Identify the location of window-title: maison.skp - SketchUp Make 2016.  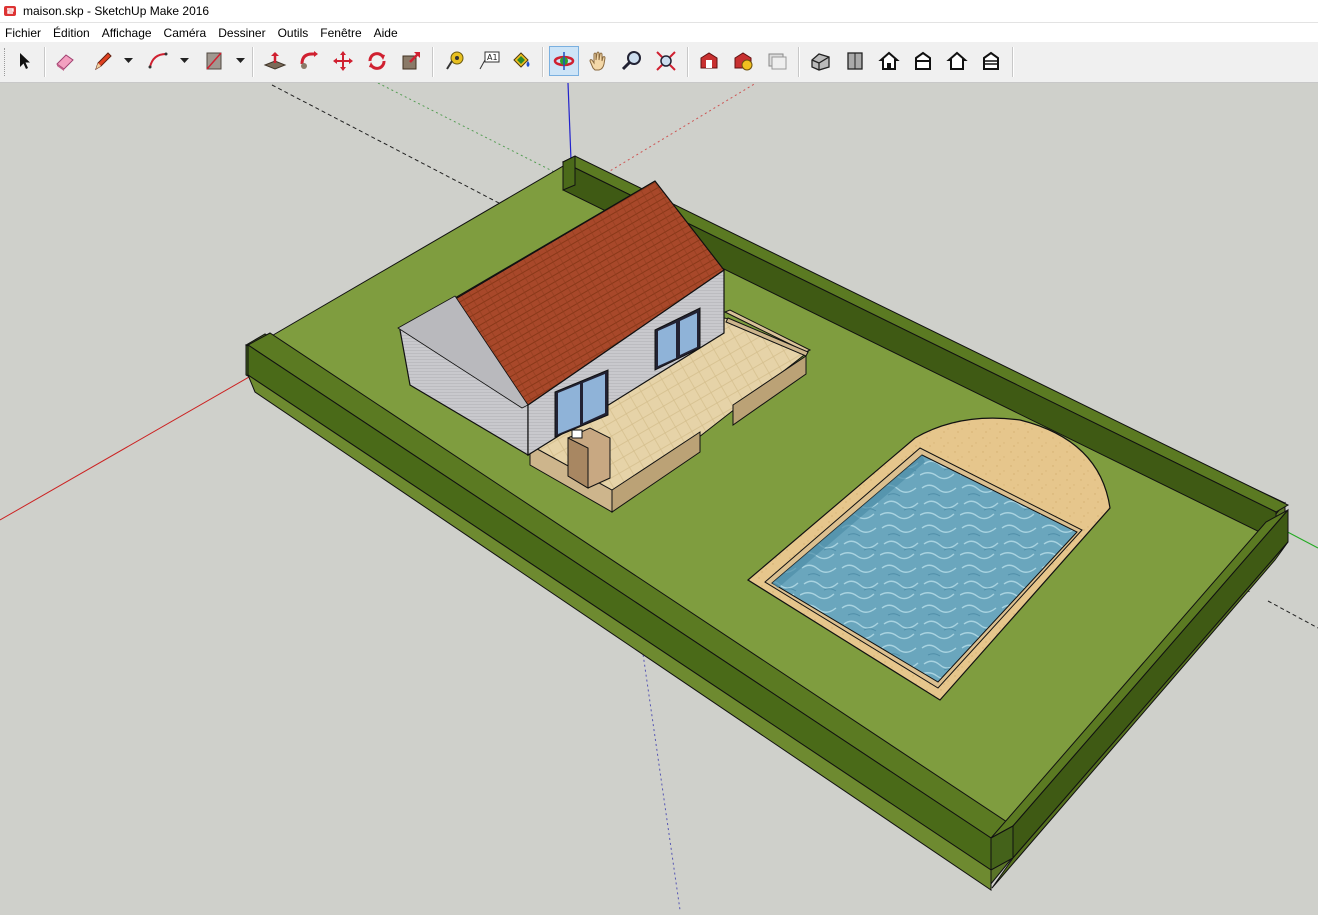
(116, 11).